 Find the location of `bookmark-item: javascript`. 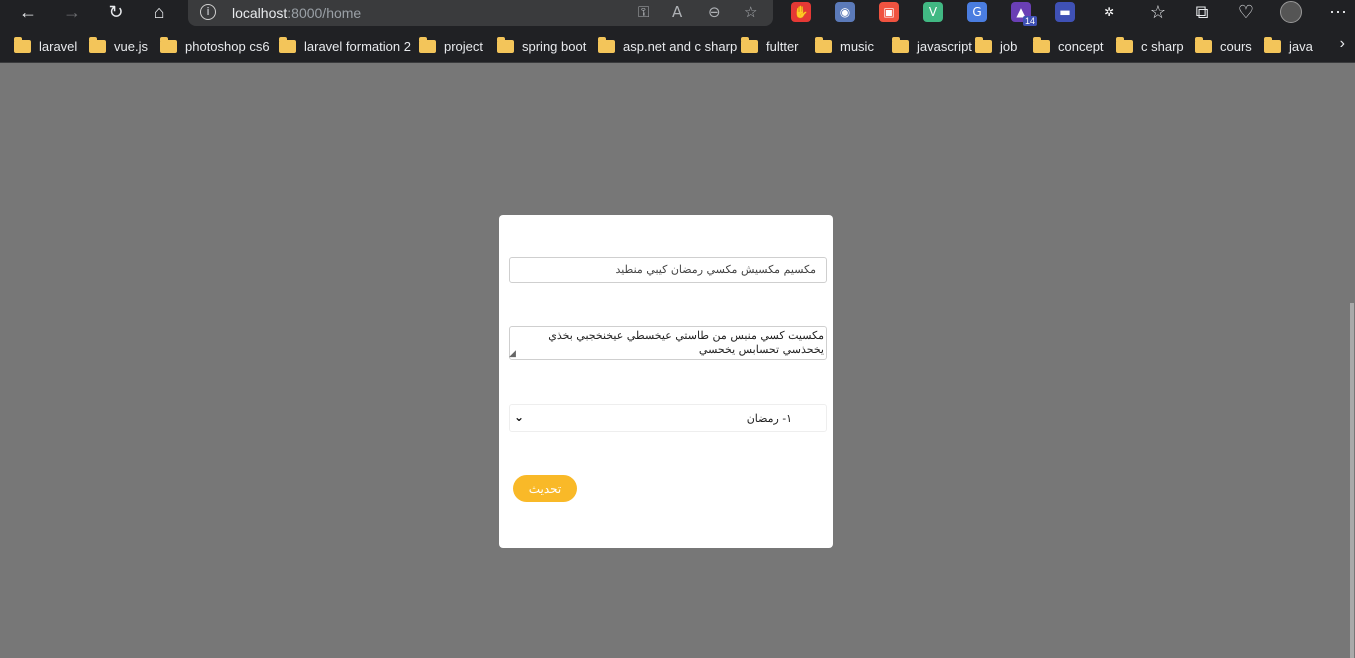

bookmark-item: javascript is located at coordinates (932, 45).